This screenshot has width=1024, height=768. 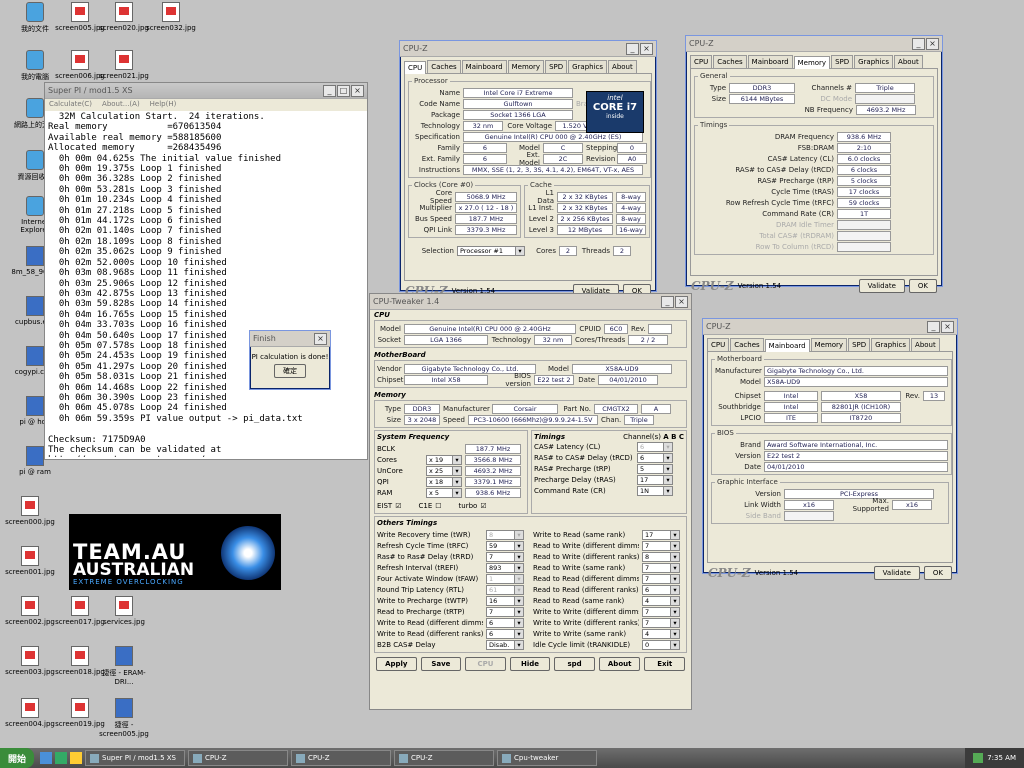 What do you see at coordinates (505, 567) in the screenshot?
I see `refresh-interval-trefi-select: 893` at bounding box center [505, 567].